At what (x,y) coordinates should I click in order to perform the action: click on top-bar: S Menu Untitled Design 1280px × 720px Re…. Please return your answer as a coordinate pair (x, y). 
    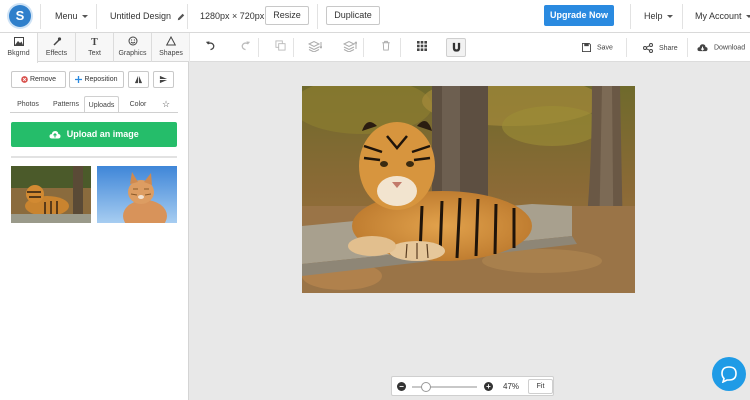
    Looking at the image, I should click on (375, 16).